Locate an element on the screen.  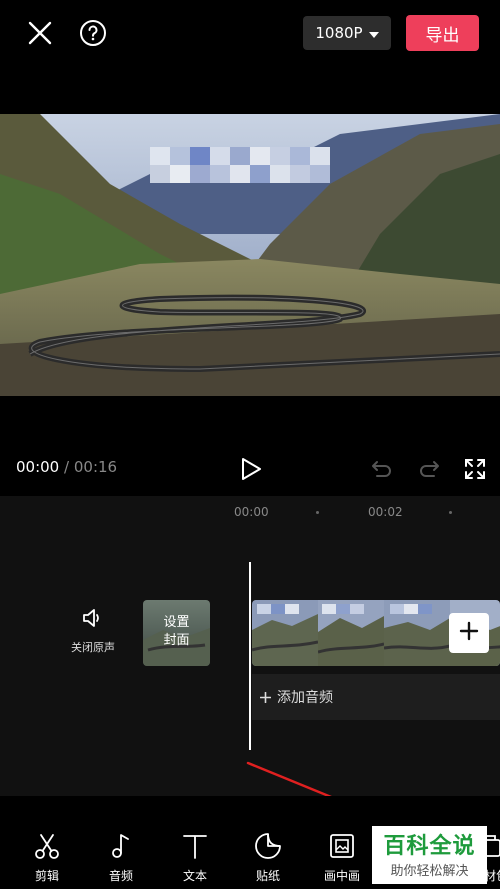
music-note-icon is located at coordinates (121, 847).